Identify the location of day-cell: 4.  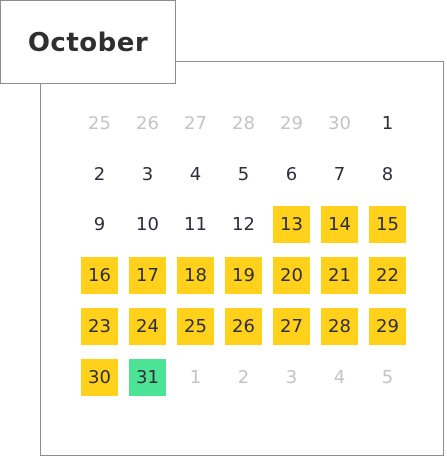
(195, 174).